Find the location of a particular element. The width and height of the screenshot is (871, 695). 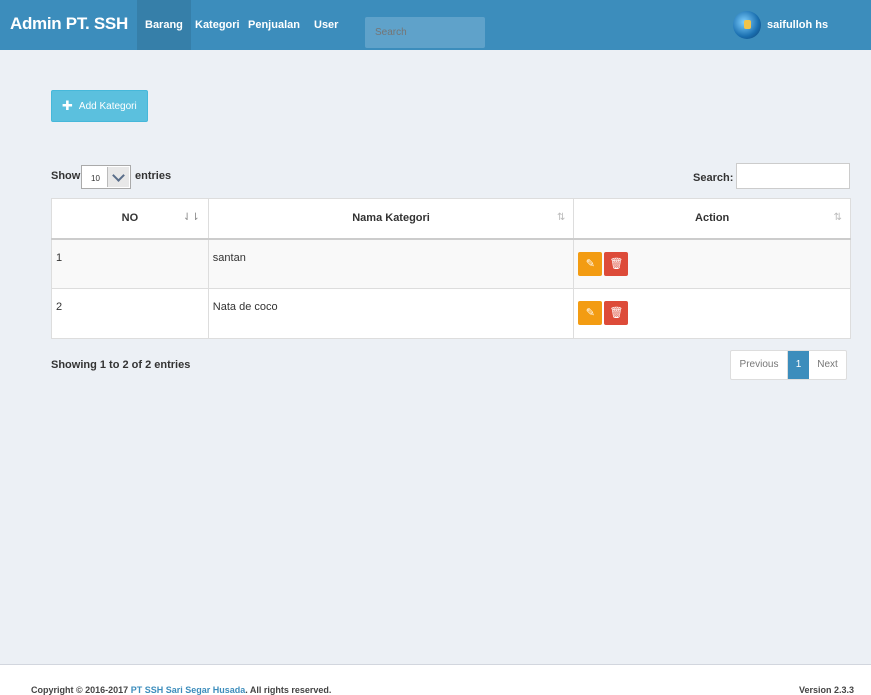

sort-asc-icon: ⇃⇂ is located at coordinates (191, 217).